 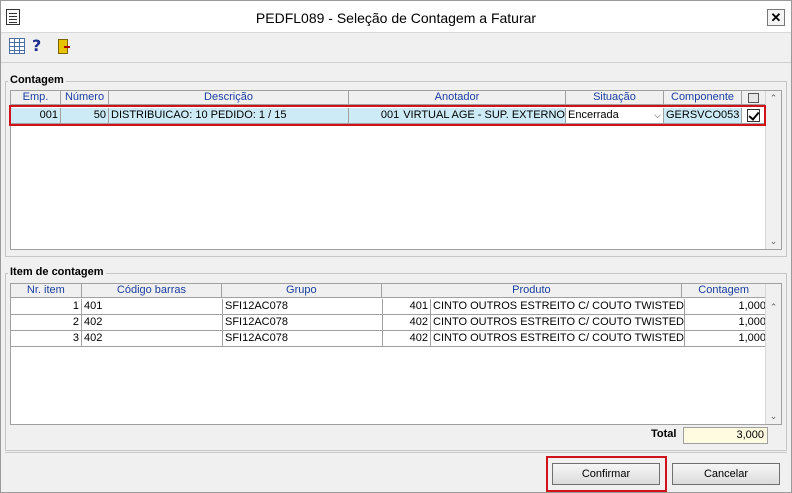 What do you see at coordinates (724, 291) in the screenshot?
I see `col-contagem: Contagem` at bounding box center [724, 291].